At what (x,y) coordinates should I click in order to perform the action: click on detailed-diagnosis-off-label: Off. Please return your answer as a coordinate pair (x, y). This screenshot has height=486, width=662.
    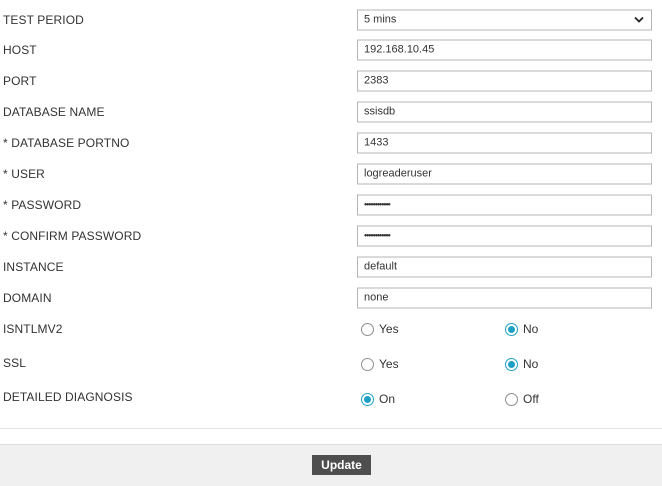
    Looking at the image, I should click on (531, 399).